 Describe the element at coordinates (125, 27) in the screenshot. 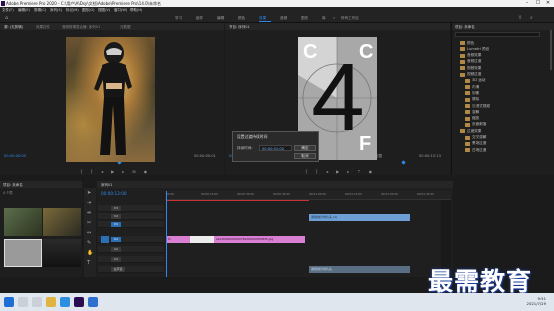

I see `tab-metadata: 元数据` at that location.